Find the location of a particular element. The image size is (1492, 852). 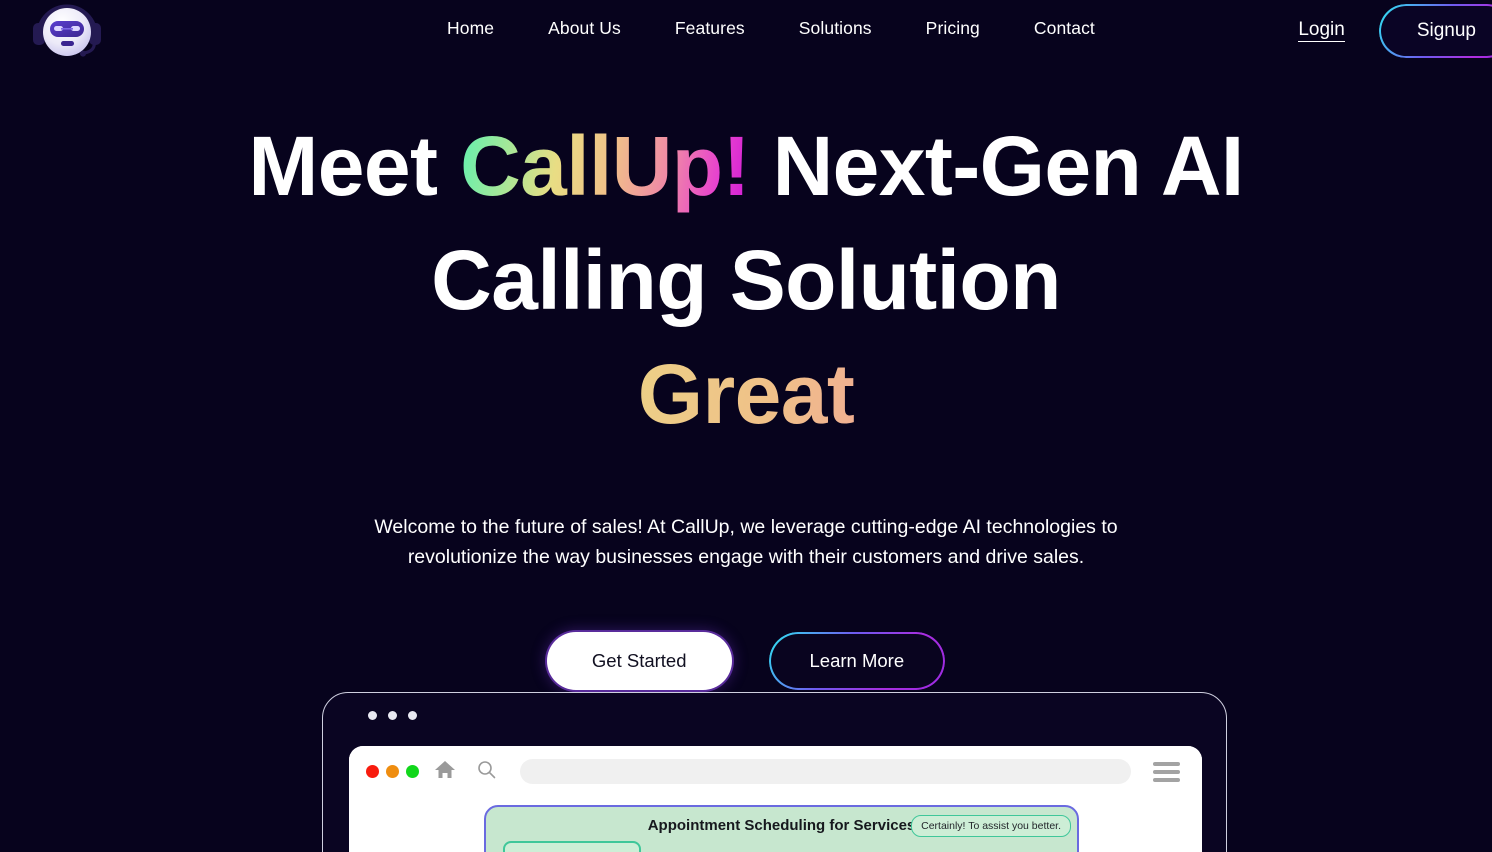

device-dots is located at coordinates (392, 715).